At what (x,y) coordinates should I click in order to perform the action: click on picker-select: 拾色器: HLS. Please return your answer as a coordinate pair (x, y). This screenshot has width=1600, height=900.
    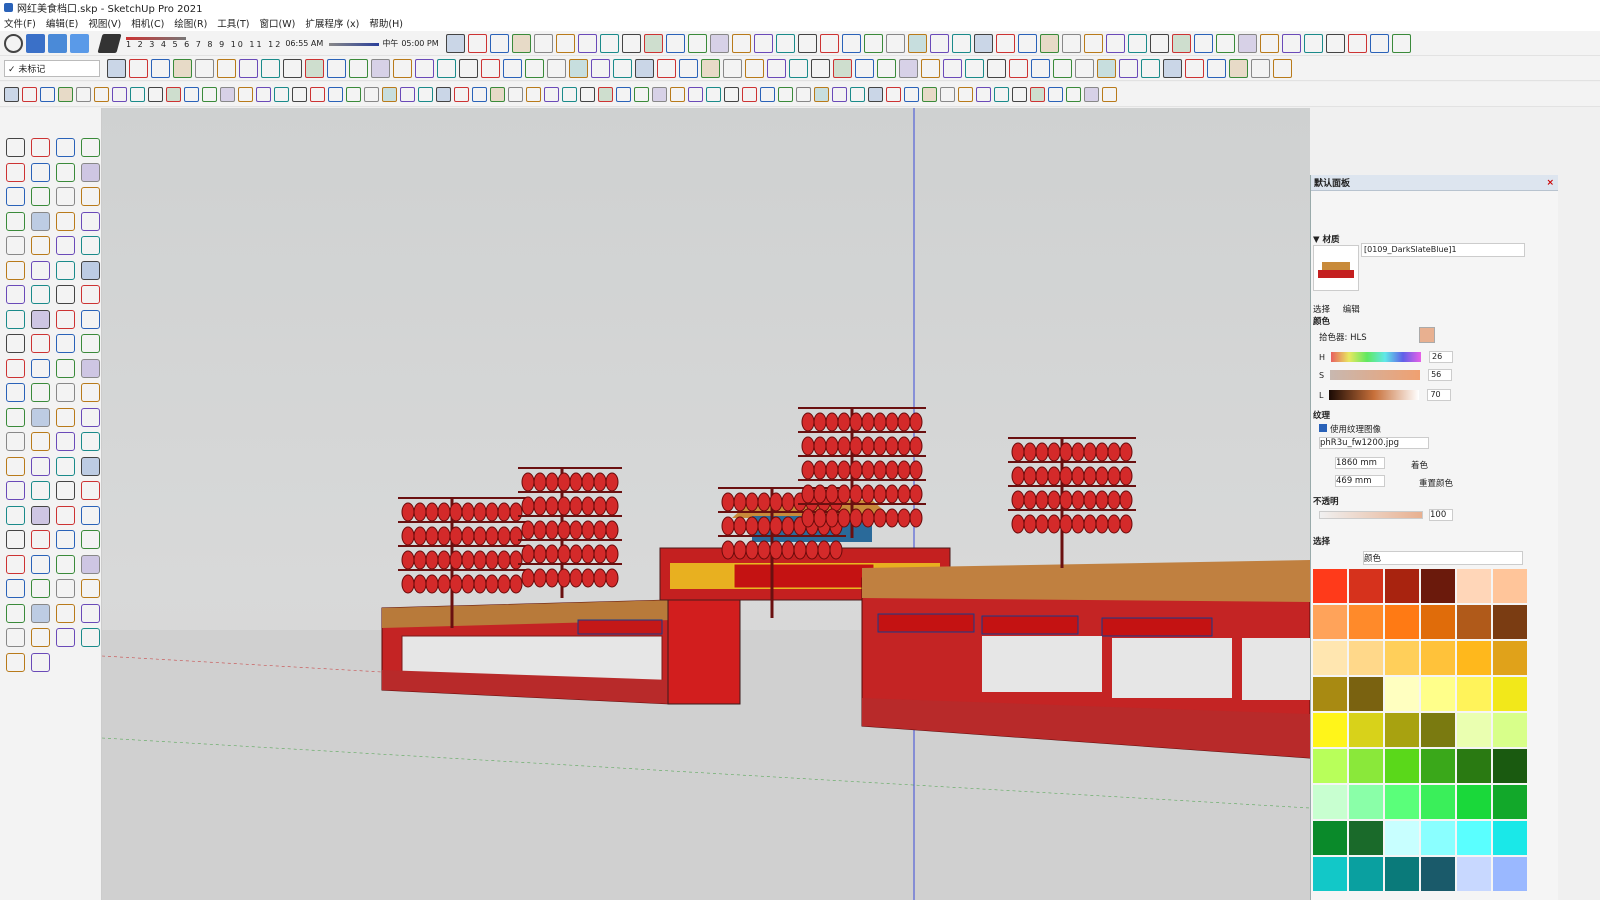
    Looking at the image, I should click on (1440, 337).